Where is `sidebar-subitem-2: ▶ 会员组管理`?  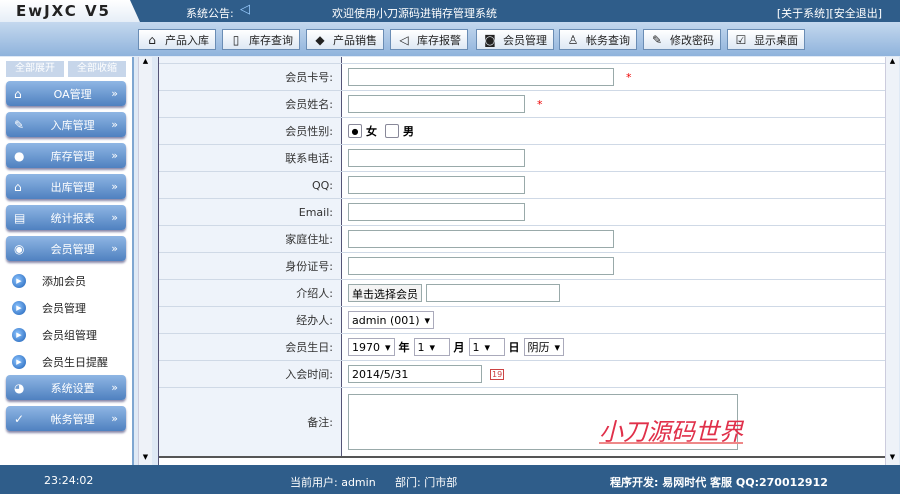
sidebar-subitem-2: ▶ 会员组管理 is located at coordinates (66, 334).